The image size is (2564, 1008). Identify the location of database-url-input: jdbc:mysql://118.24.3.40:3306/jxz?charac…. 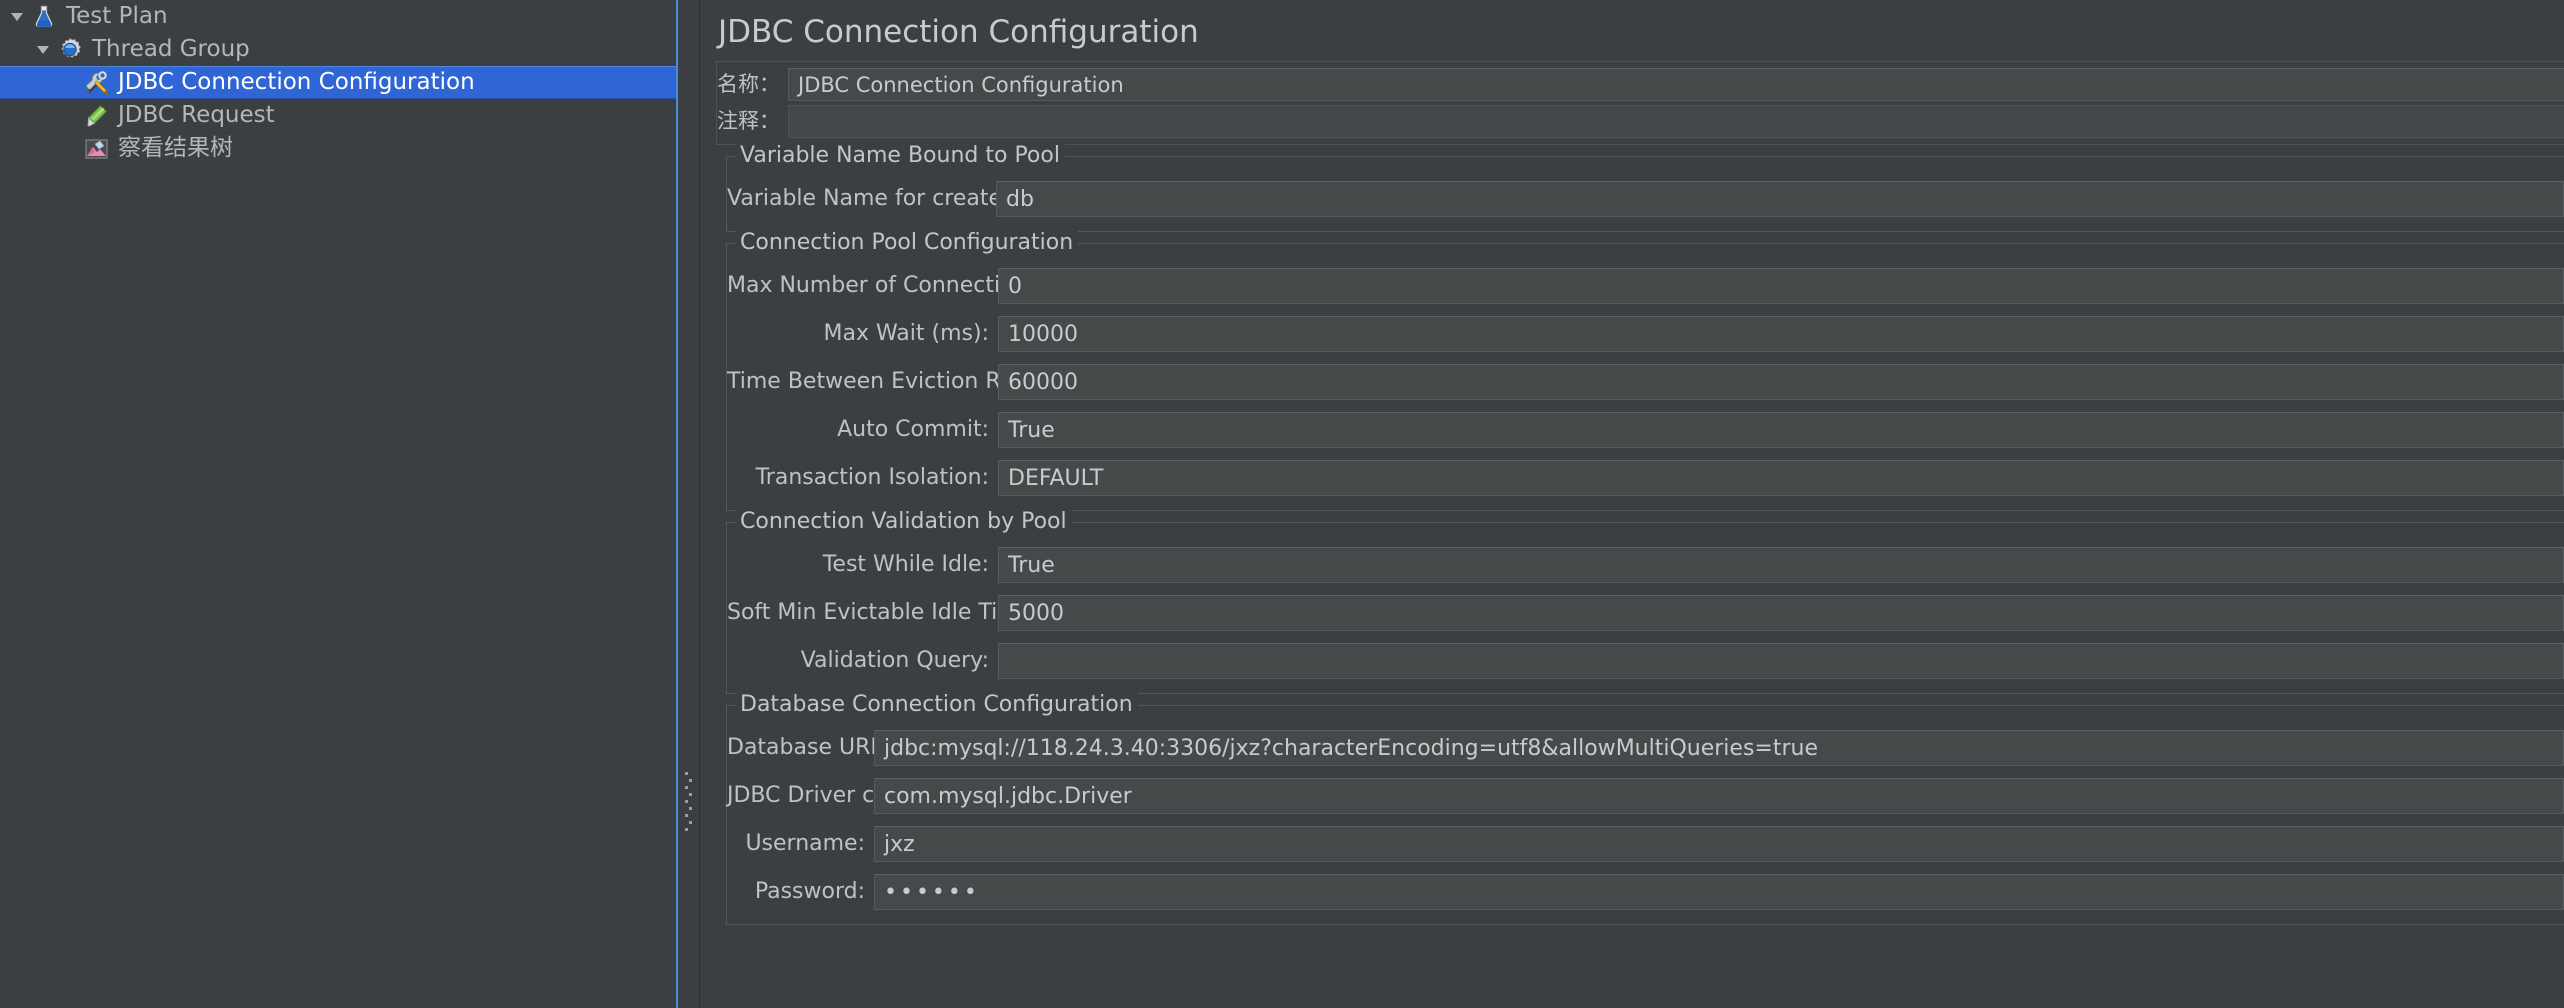
(1719, 748).